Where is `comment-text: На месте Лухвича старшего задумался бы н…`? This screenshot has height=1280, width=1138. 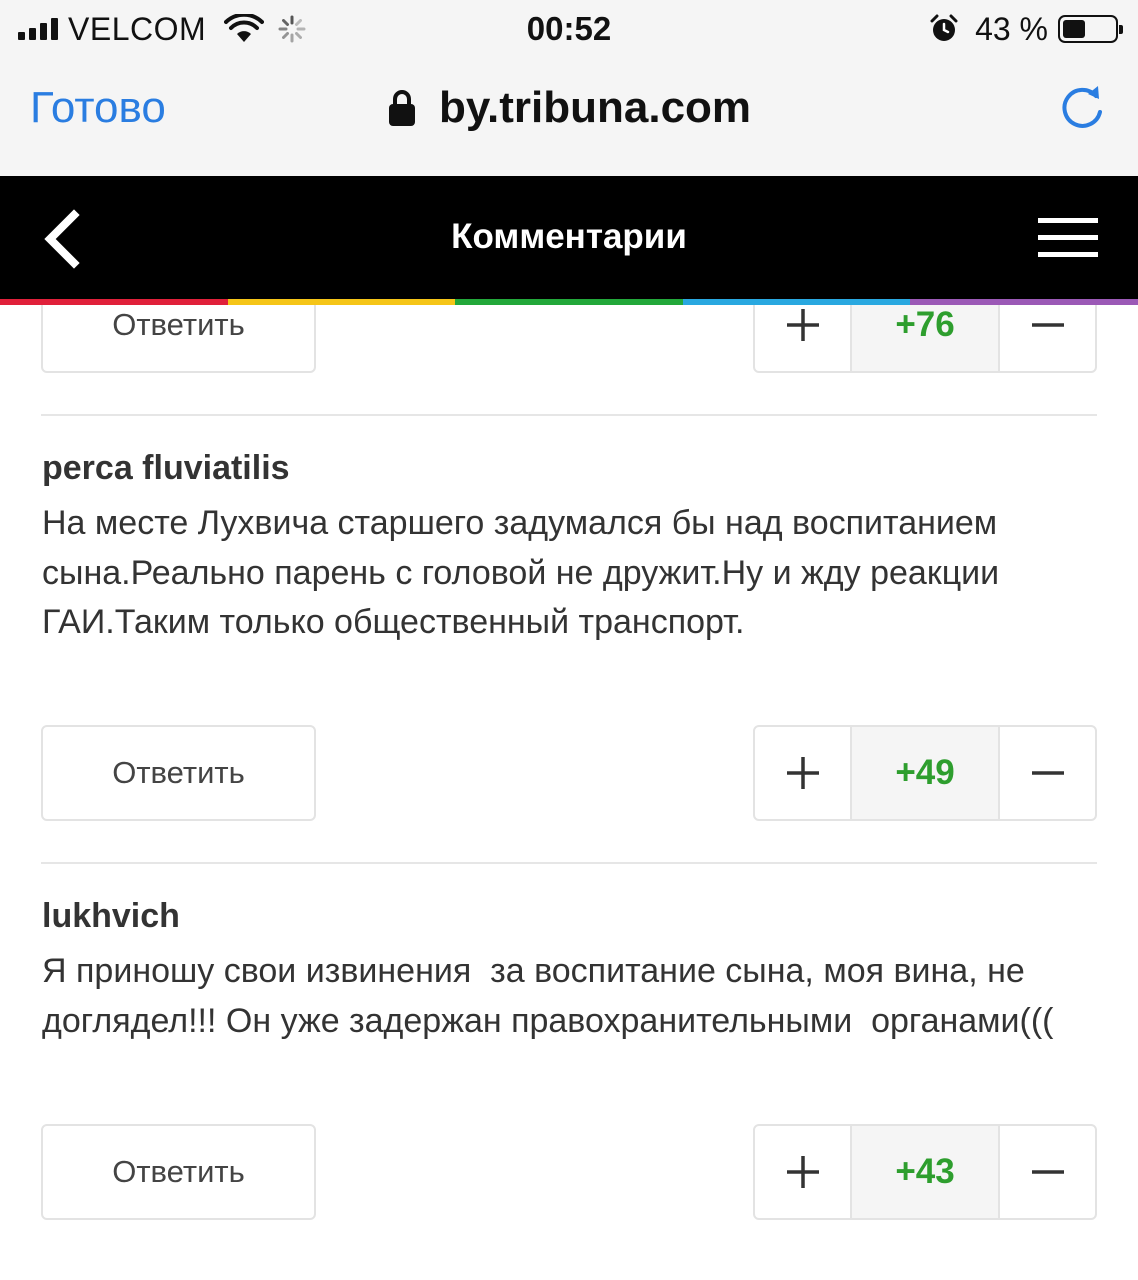
comment-text: На месте Лухвича старшего задумался бы н… is located at coordinates (525, 572).